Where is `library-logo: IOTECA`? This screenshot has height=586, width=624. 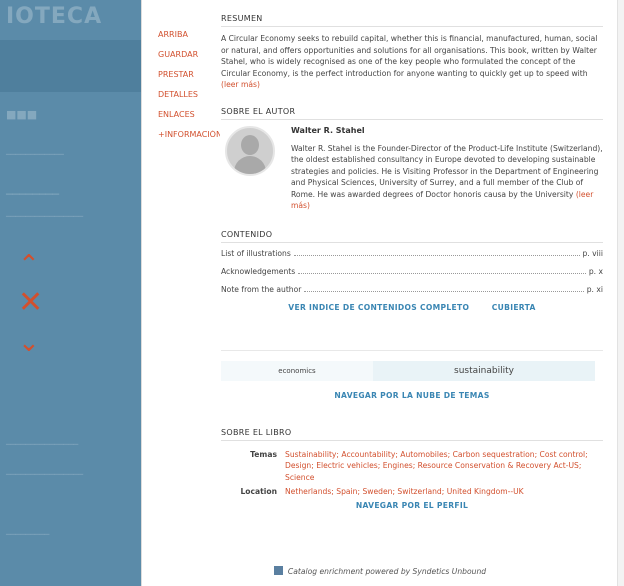 library-logo: IOTECA is located at coordinates (54, 16).